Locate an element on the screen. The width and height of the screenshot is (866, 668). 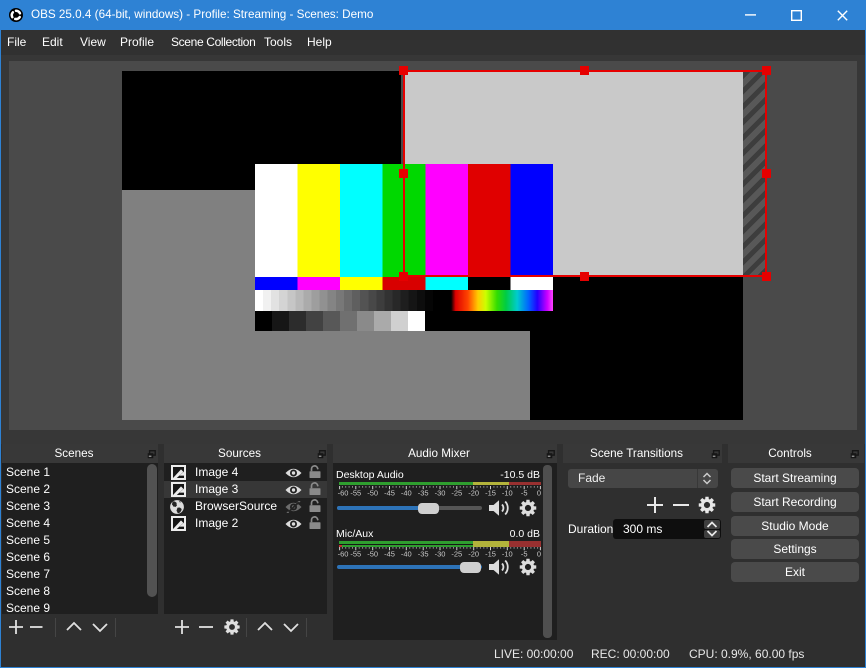
svg-text: -10 is located at coordinates (507, 492).